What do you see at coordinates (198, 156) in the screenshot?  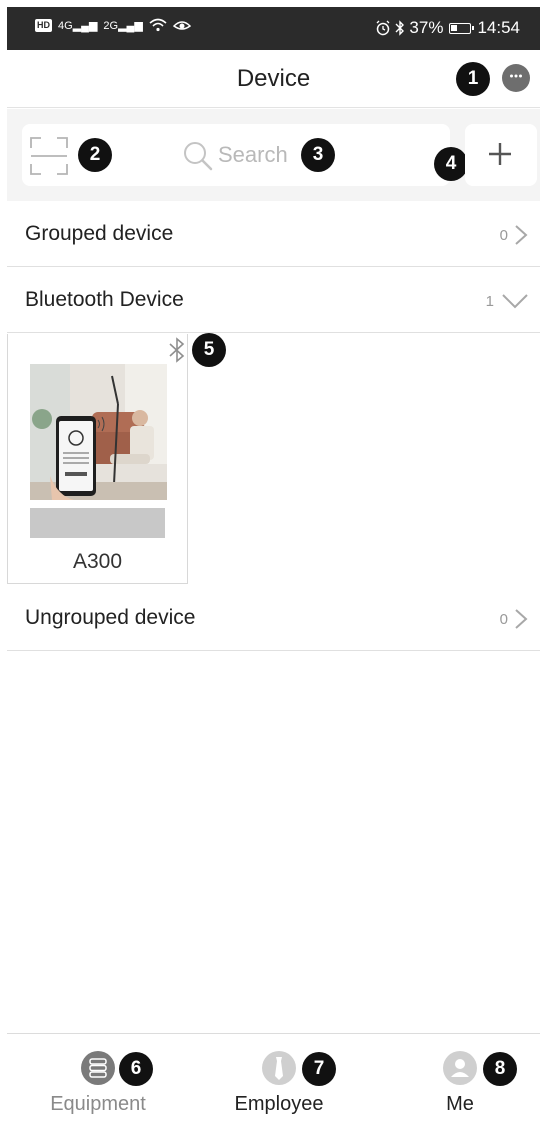 I see `search-icon` at bounding box center [198, 156].